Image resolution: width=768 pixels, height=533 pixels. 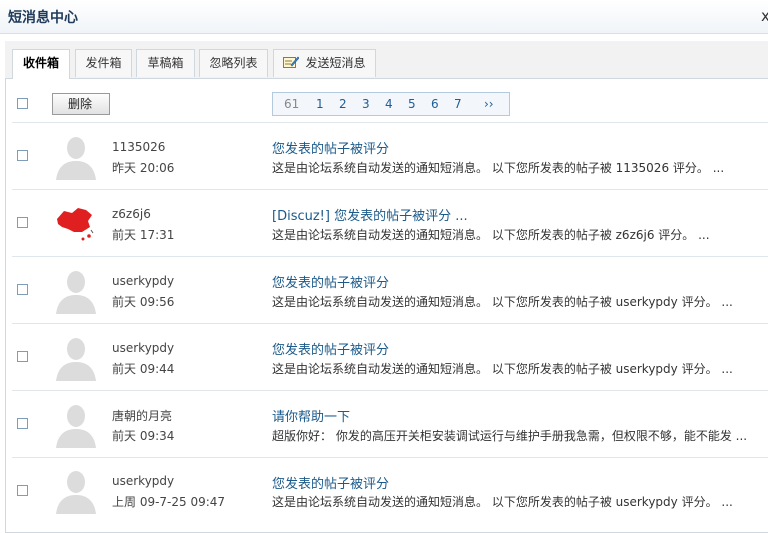 I want to click on page-total: 61, so click(x=292, y=104).